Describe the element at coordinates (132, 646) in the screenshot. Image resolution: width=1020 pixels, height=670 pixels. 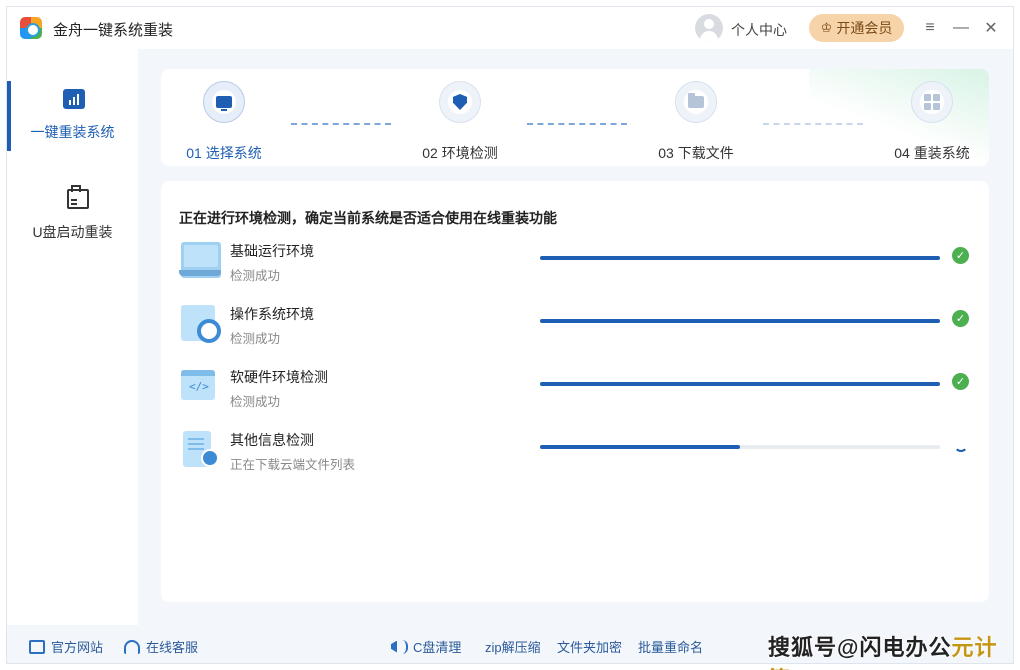
I see `headset-icon` at that location.